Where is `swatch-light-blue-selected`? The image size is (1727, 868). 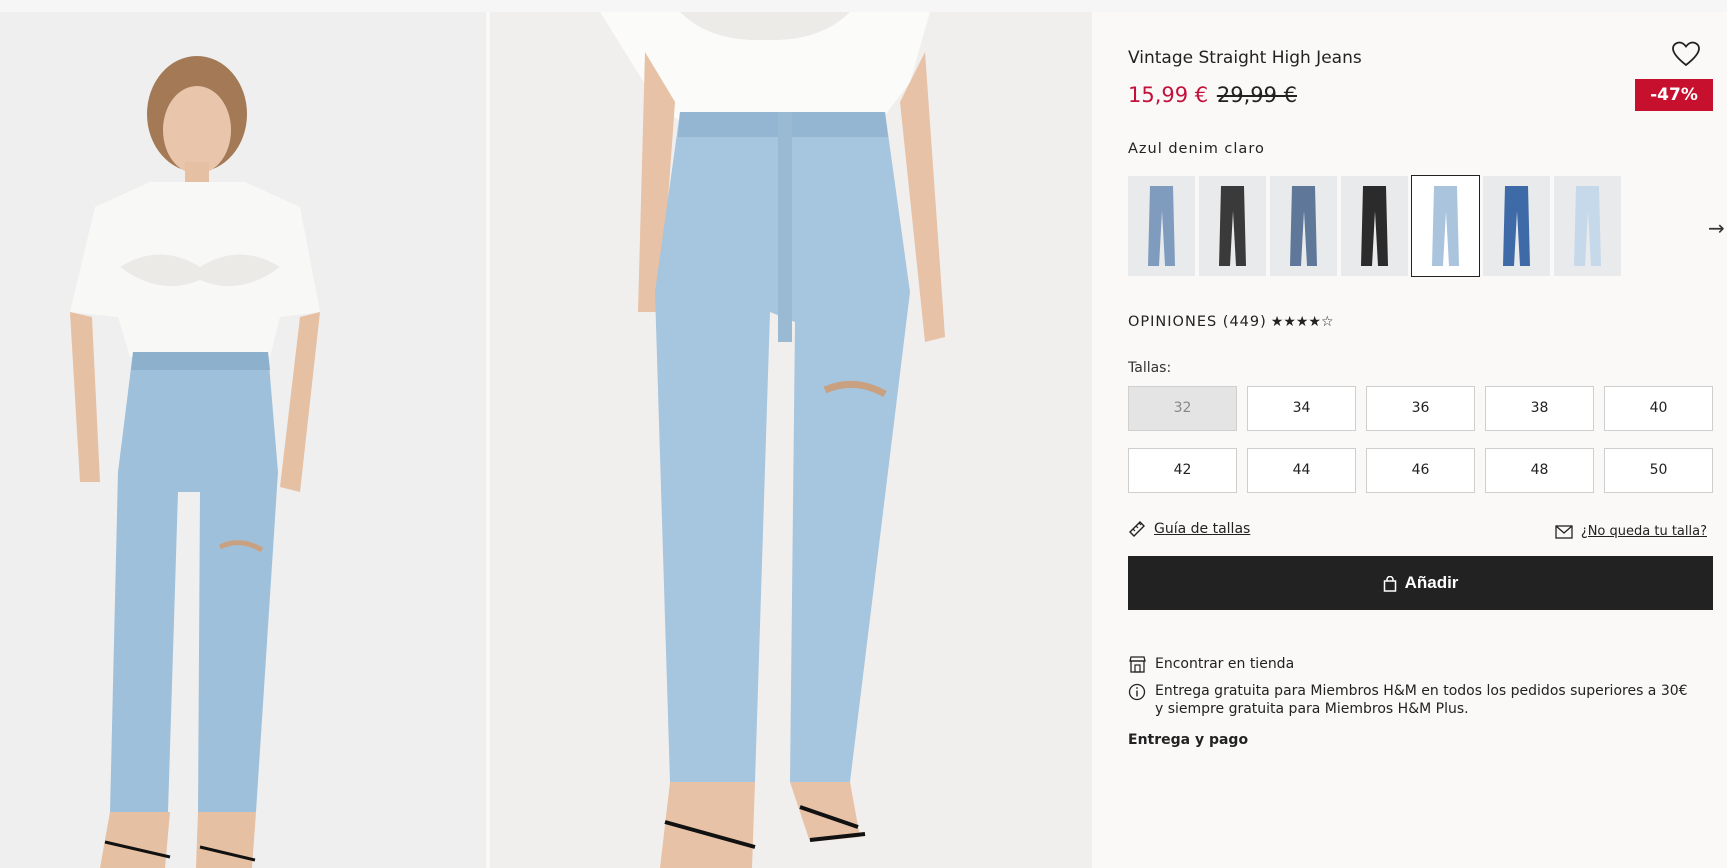
swatch-light-blue-selected is located at coordinates (1445, 226).